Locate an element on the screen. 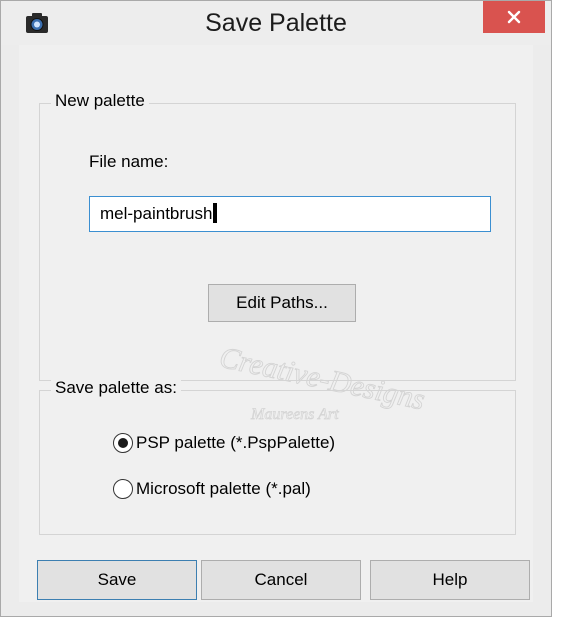  dialog-title: Save Palette is located at coordinates (276, 23).